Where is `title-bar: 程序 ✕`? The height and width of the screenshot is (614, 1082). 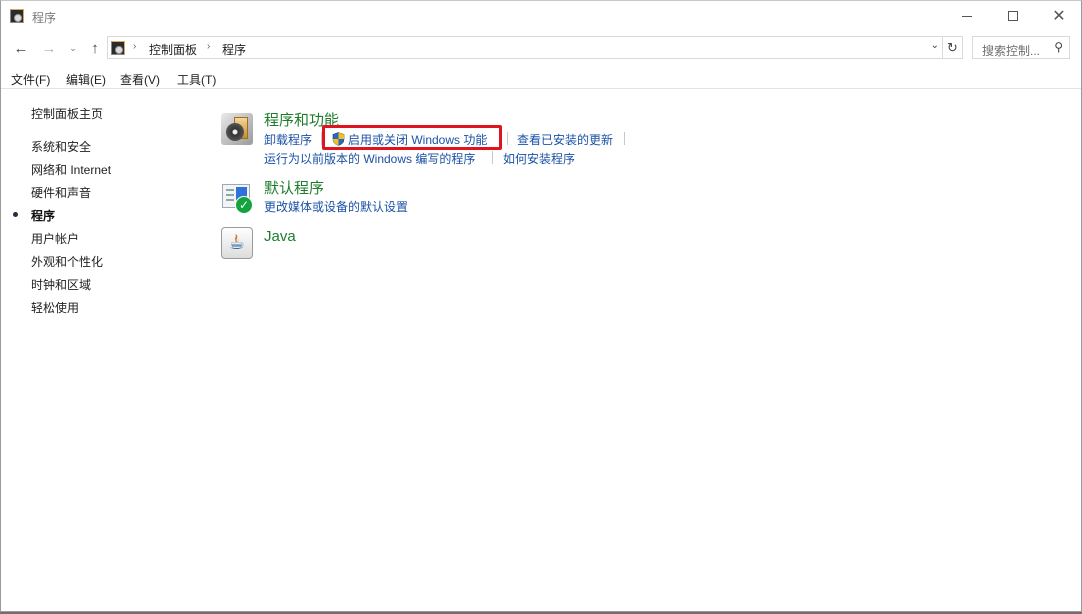
title-bar: 程序 ✕ is located at coordinates (541, 16).